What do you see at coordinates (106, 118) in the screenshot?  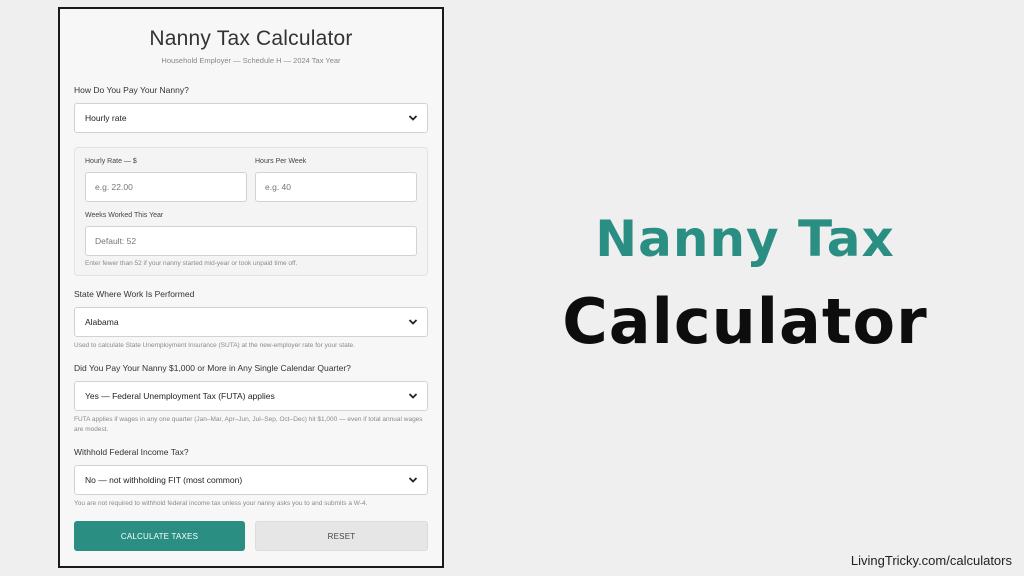 I see `pay-method-value: Hourly rate` at bounding box center [106, 118].